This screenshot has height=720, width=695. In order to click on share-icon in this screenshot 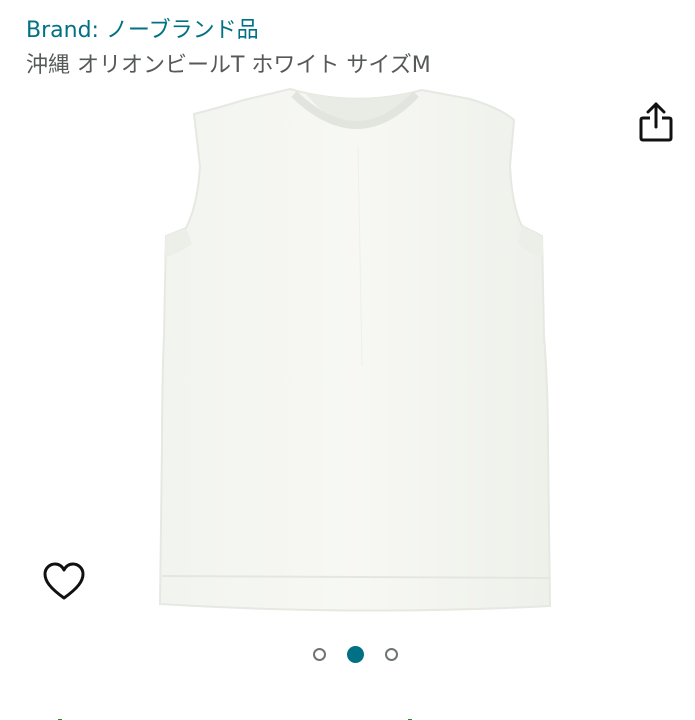, I will do `click(656, 122)`.